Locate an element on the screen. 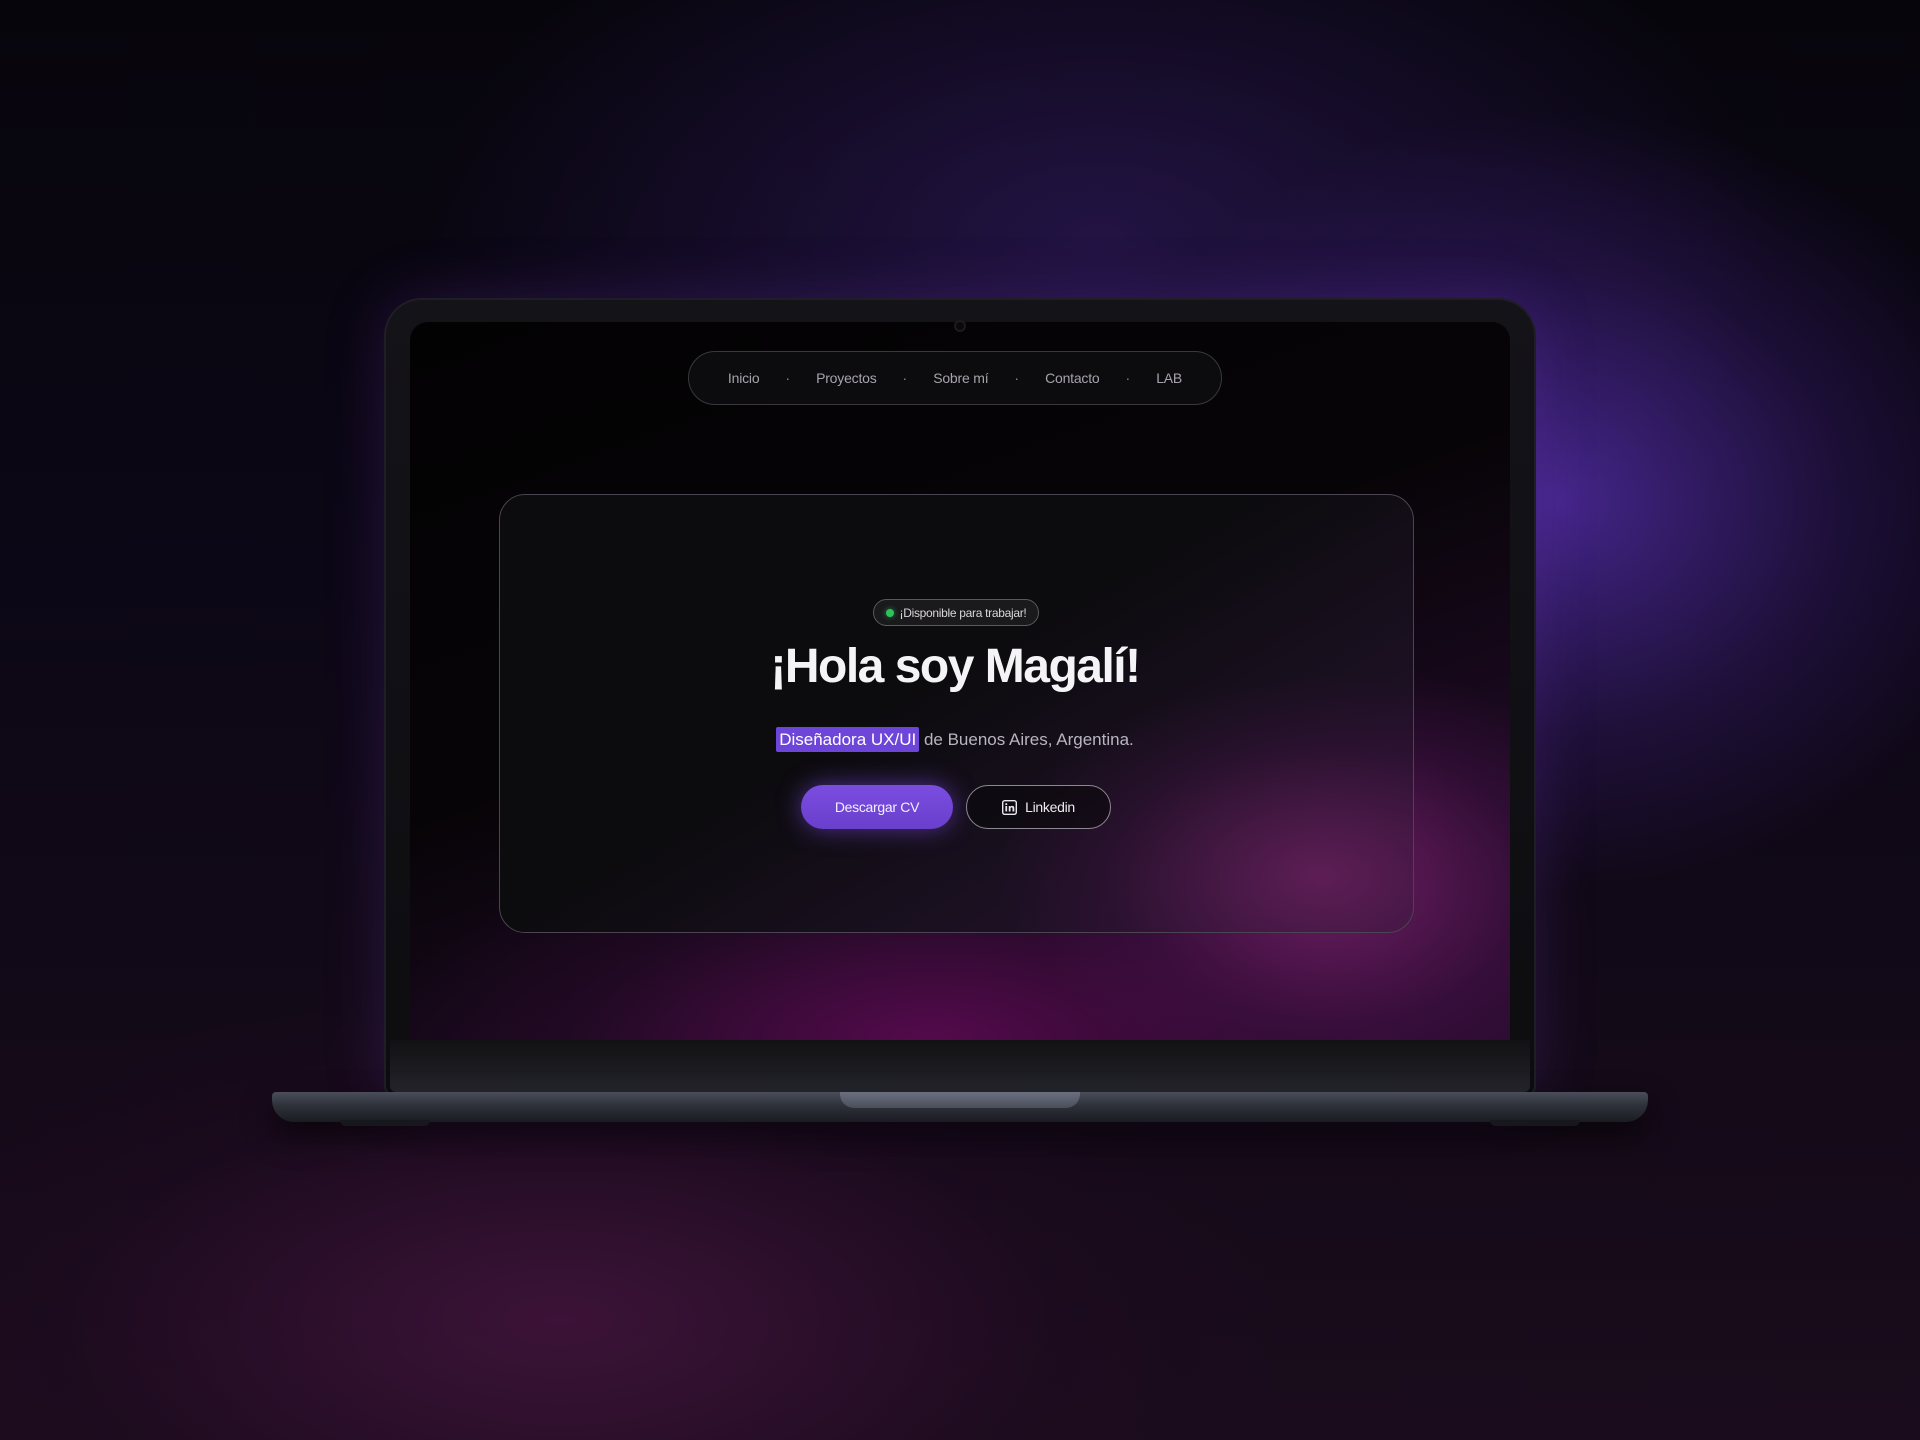 The height and width of the screenshot is (1440, 1920). hero-card is located at coordinates (956, 713).